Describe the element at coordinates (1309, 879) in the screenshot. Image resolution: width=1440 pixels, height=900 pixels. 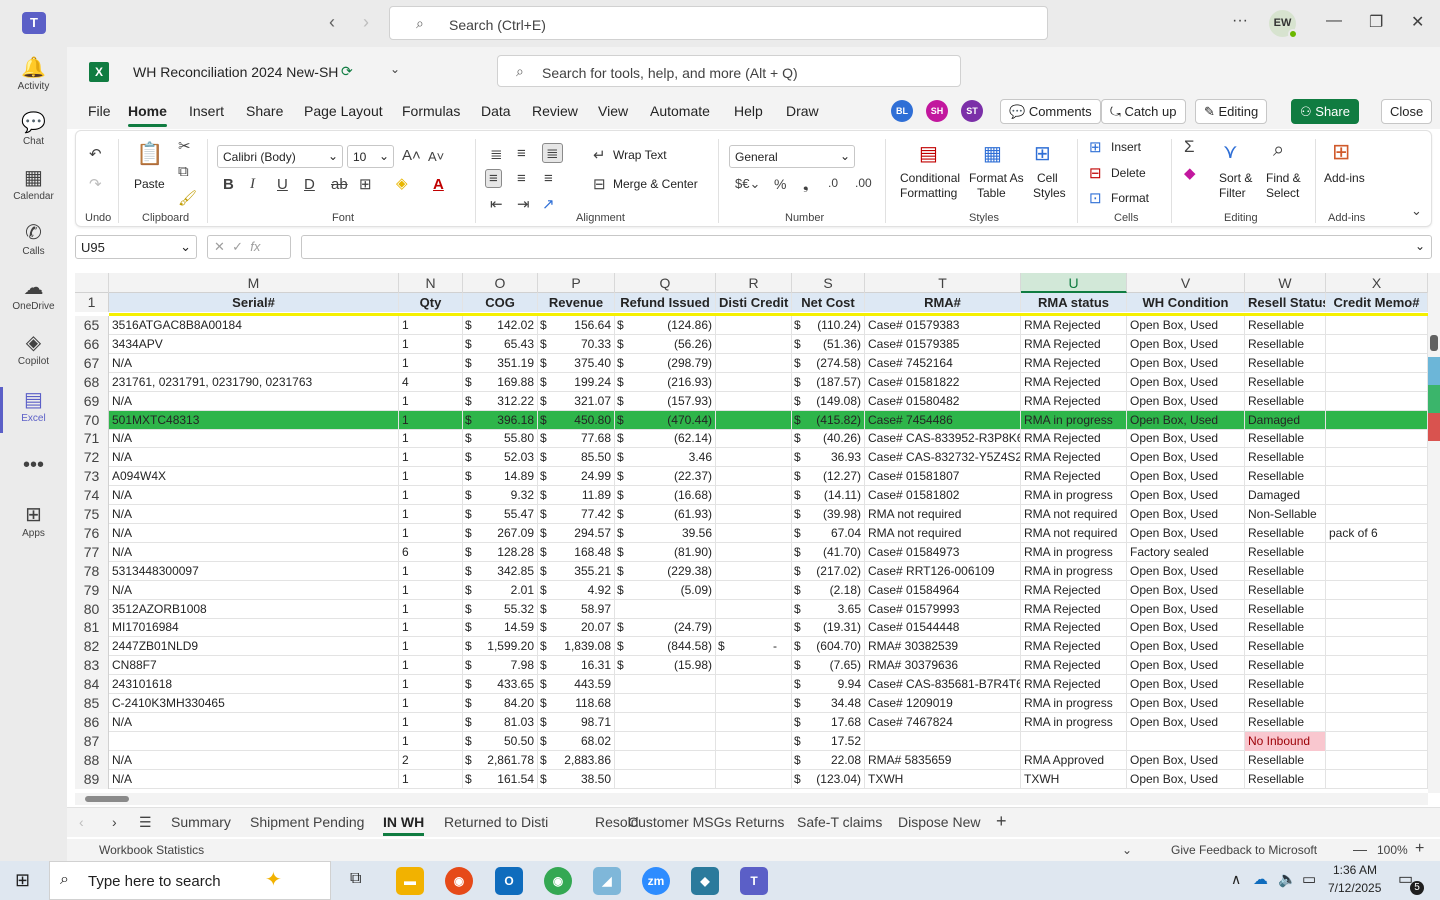
I see `network-icon: ▭` at that location.